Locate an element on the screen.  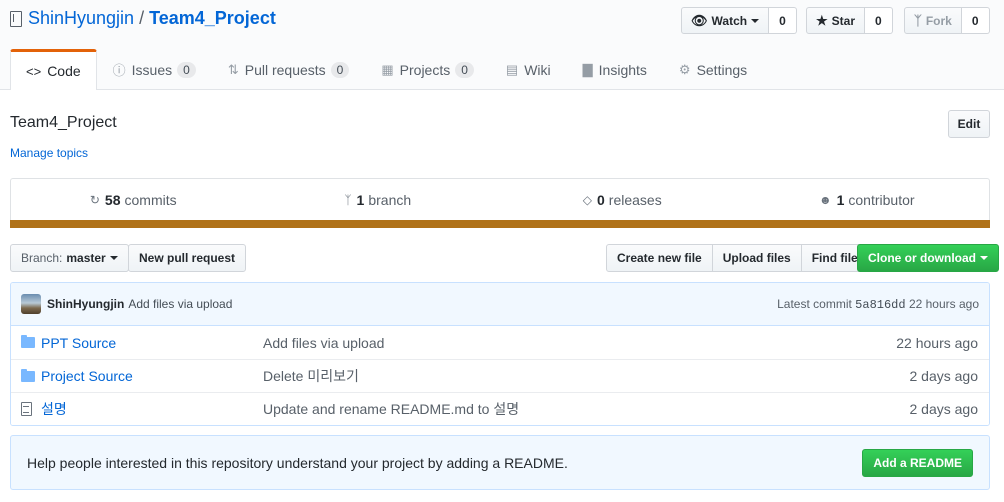
tab-label: Code is located at coordinates (64, 71).